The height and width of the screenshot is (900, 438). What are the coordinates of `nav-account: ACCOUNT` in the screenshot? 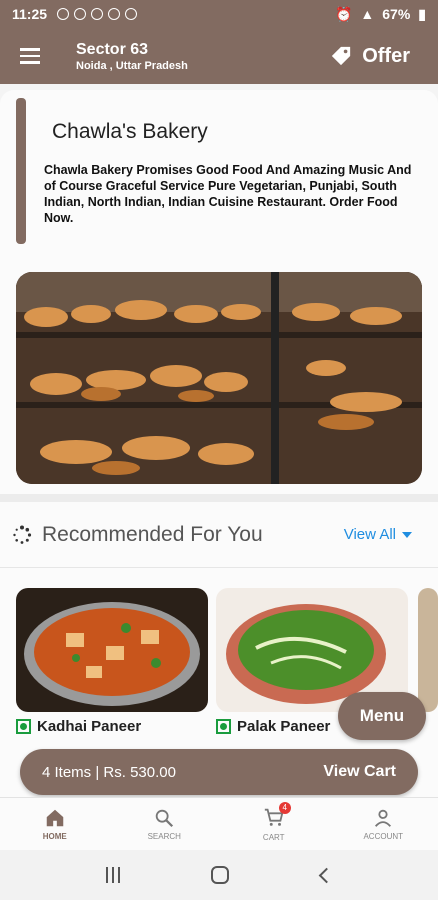 It's located at (383, 823).